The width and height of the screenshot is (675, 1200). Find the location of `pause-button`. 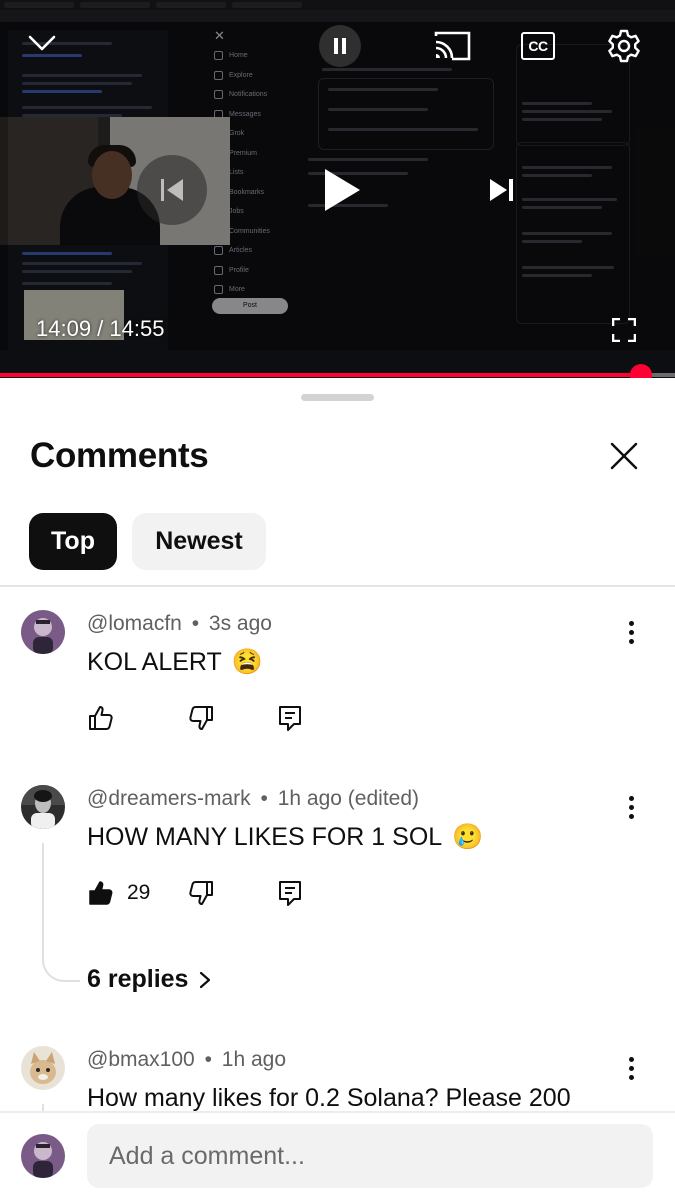

pause-button is located at coordinates (340, 46).